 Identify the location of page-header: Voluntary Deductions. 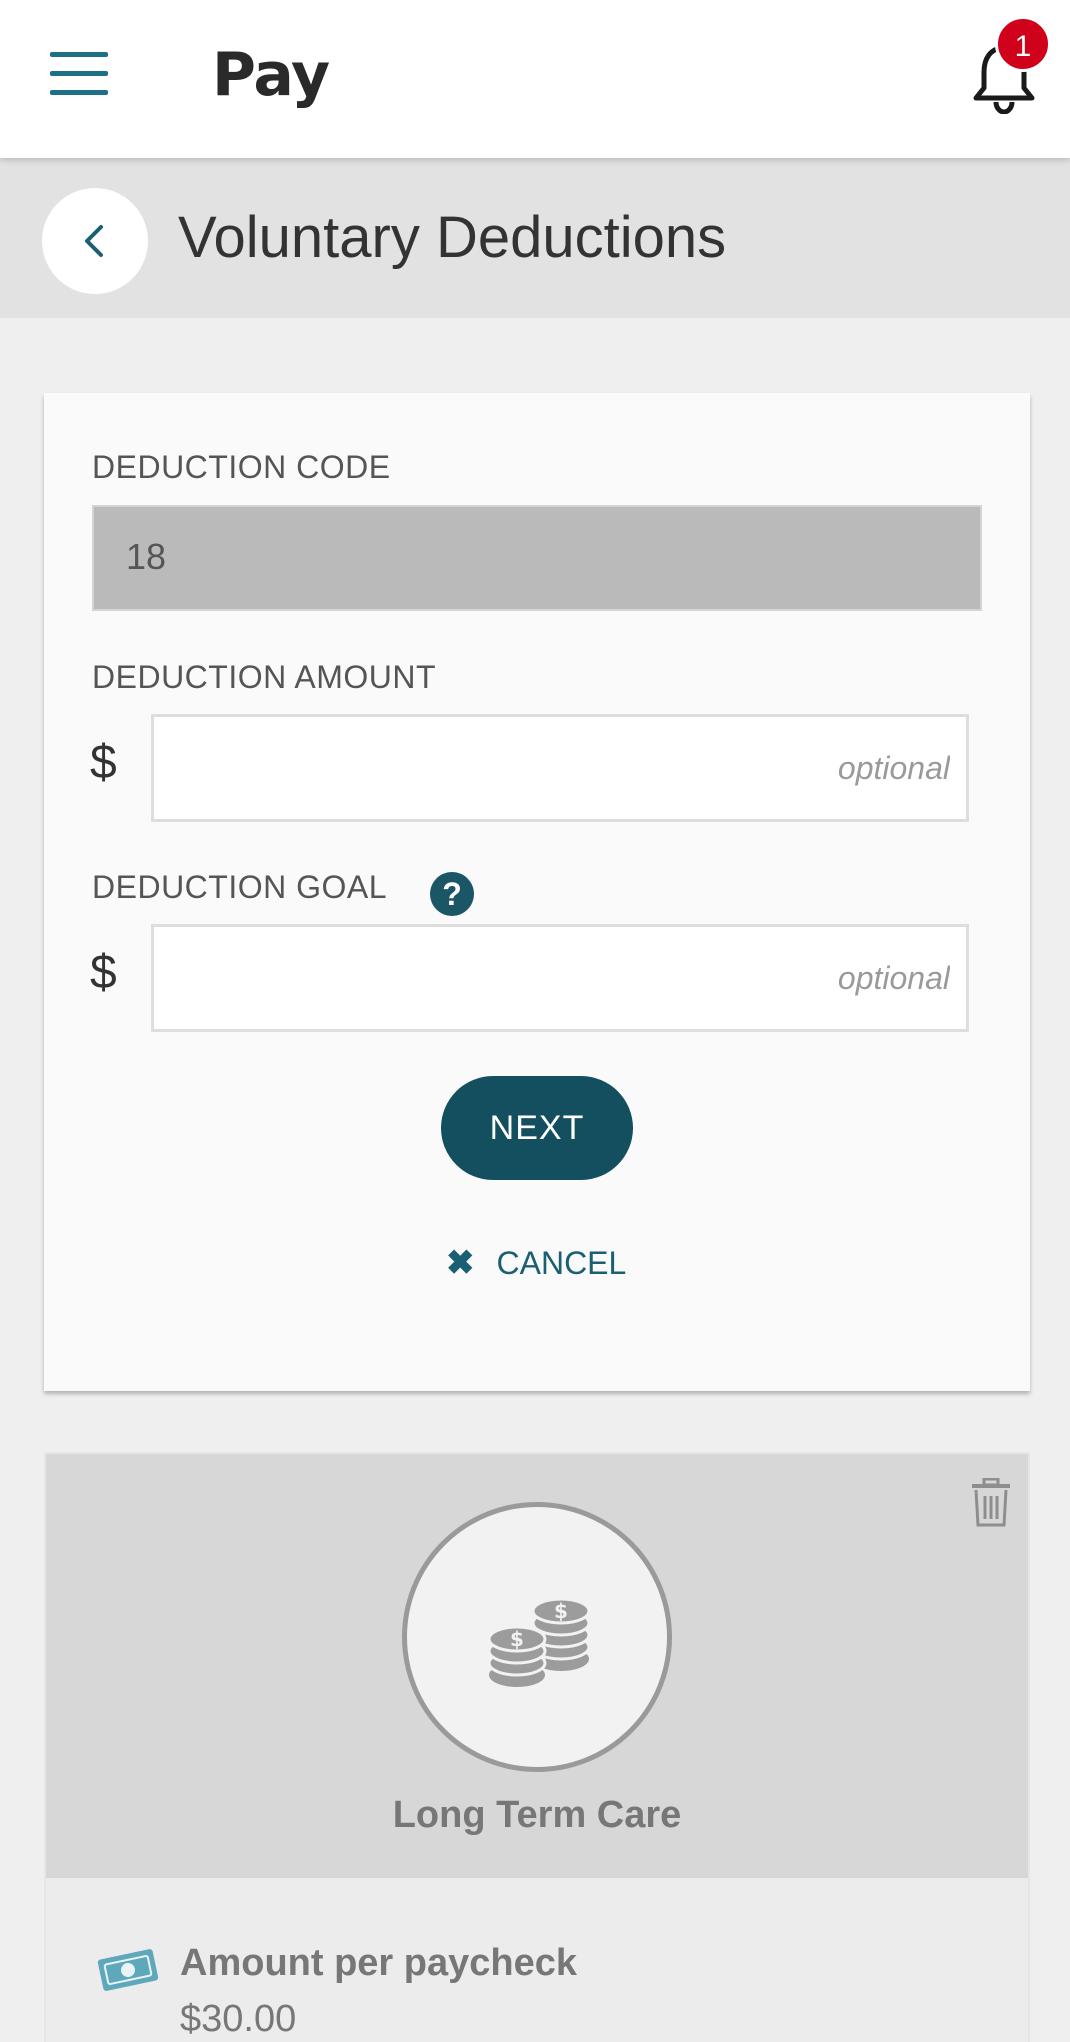
(535, 238).